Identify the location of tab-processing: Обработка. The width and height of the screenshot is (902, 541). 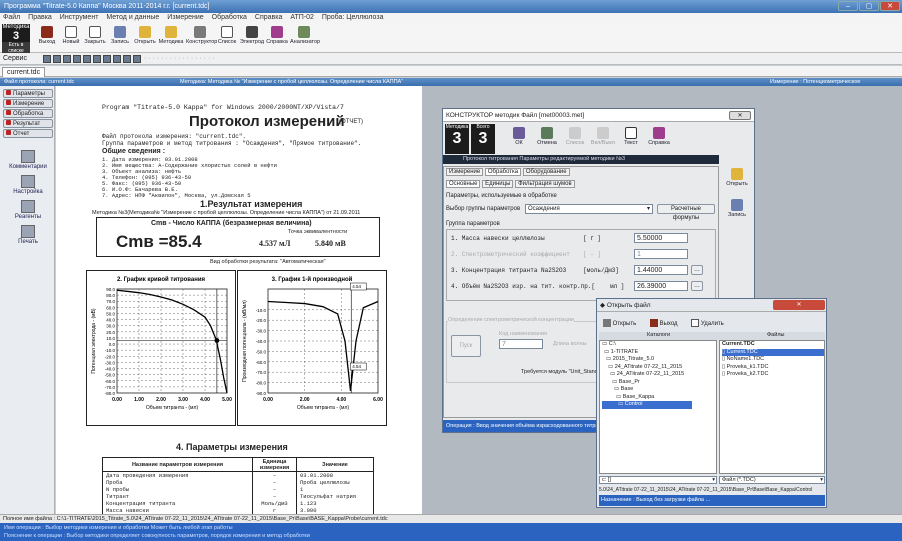
(503, 172).